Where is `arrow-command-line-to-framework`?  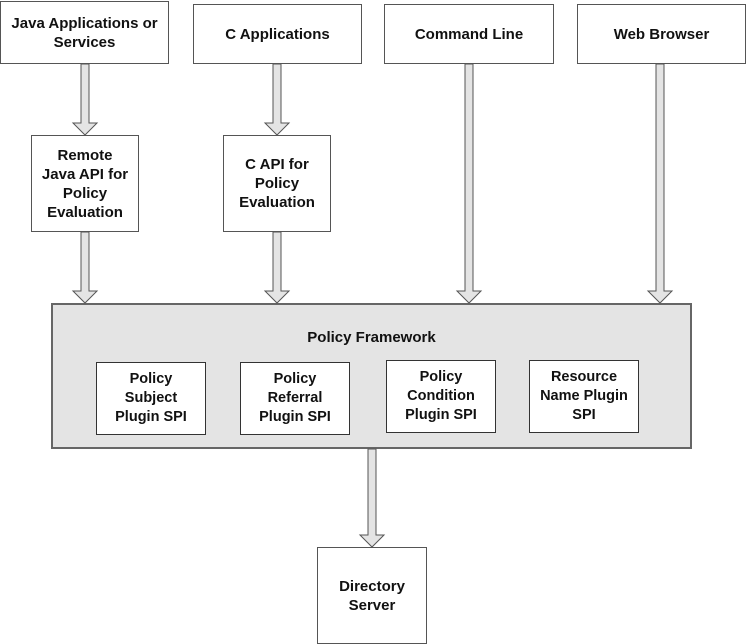
arrow-command-line-to-framework is located at coordinates (469, 183).